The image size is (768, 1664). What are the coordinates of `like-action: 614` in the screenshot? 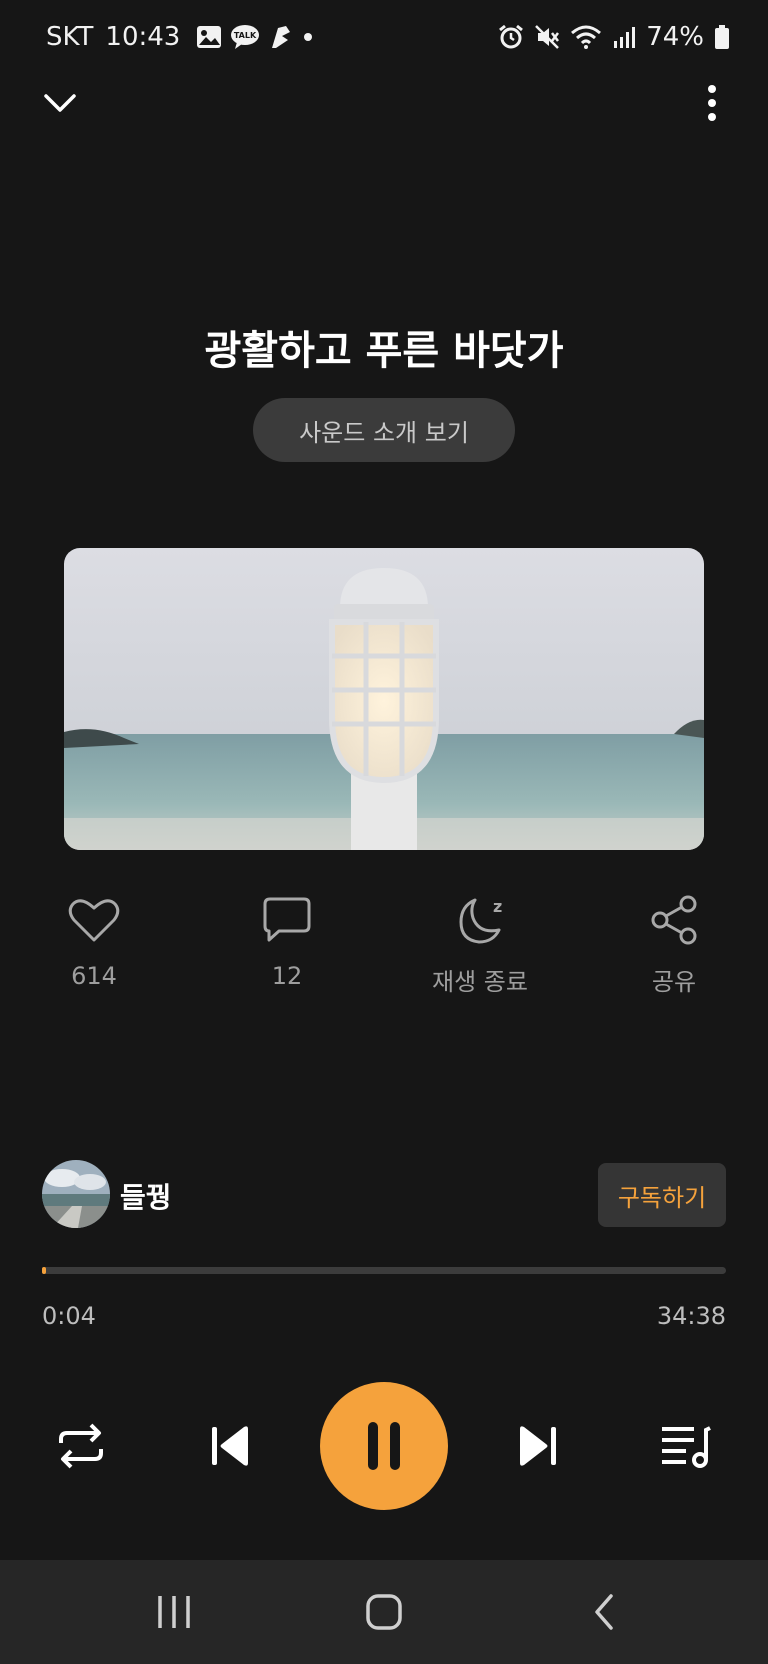 It's located at (94, 941).